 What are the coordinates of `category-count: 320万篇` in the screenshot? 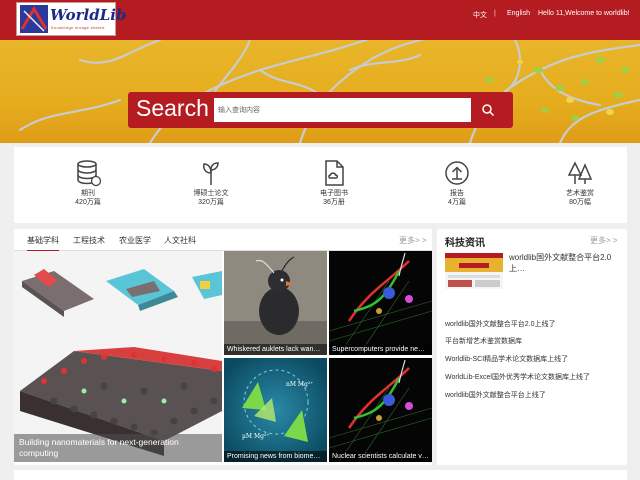 It's located at (211, 202).